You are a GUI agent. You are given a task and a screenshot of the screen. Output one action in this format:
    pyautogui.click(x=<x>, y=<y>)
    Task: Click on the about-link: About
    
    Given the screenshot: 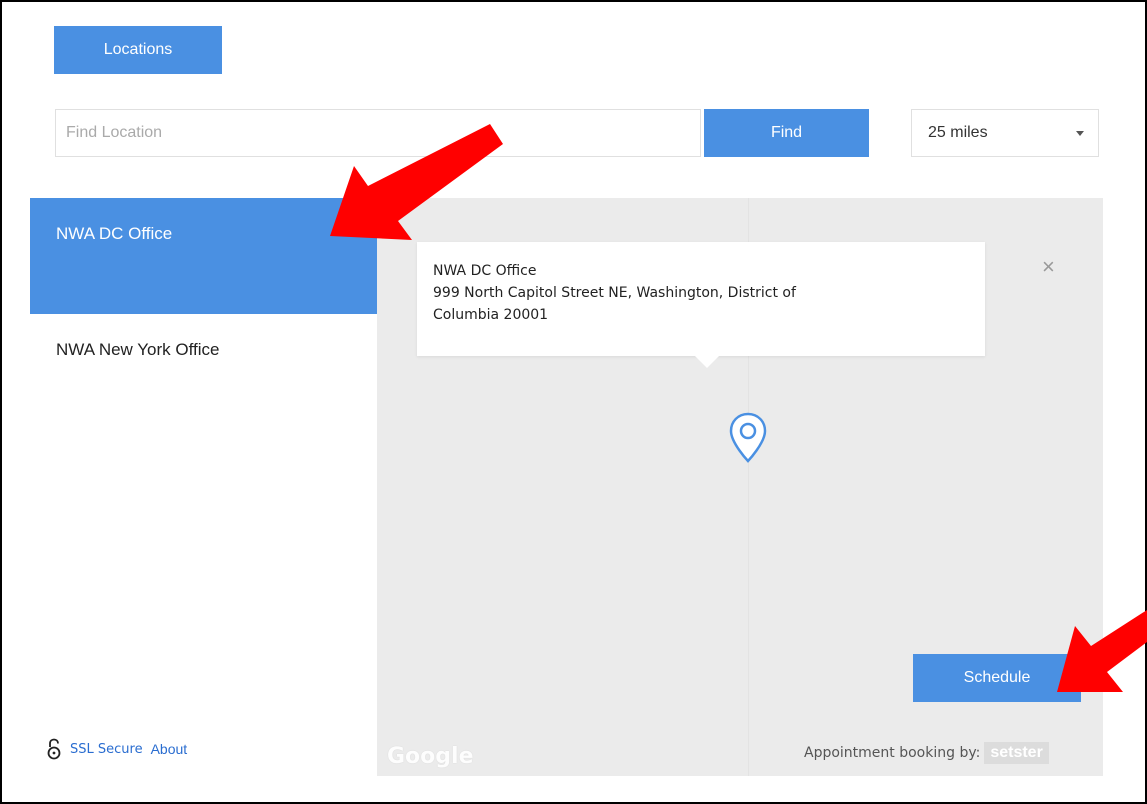 What is the action you would take?
    pyautogui.click(x=169, y=749)
    